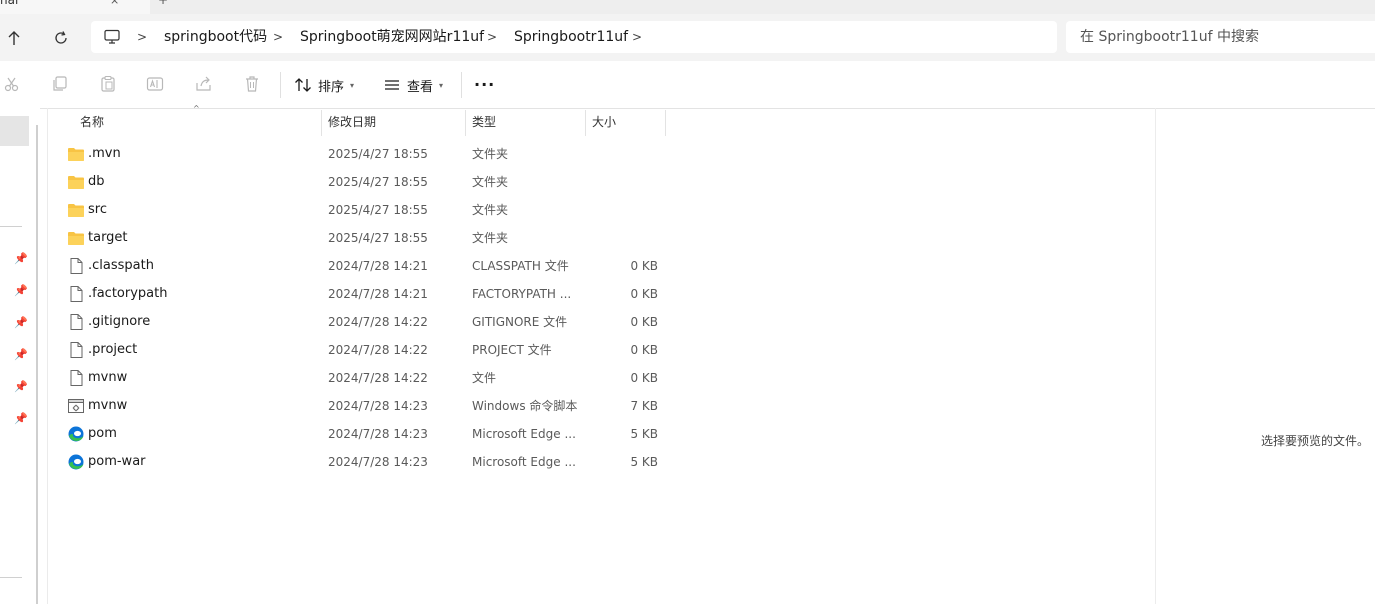  I want to click on sort-button: 排序 ▾, so click(324, 85).